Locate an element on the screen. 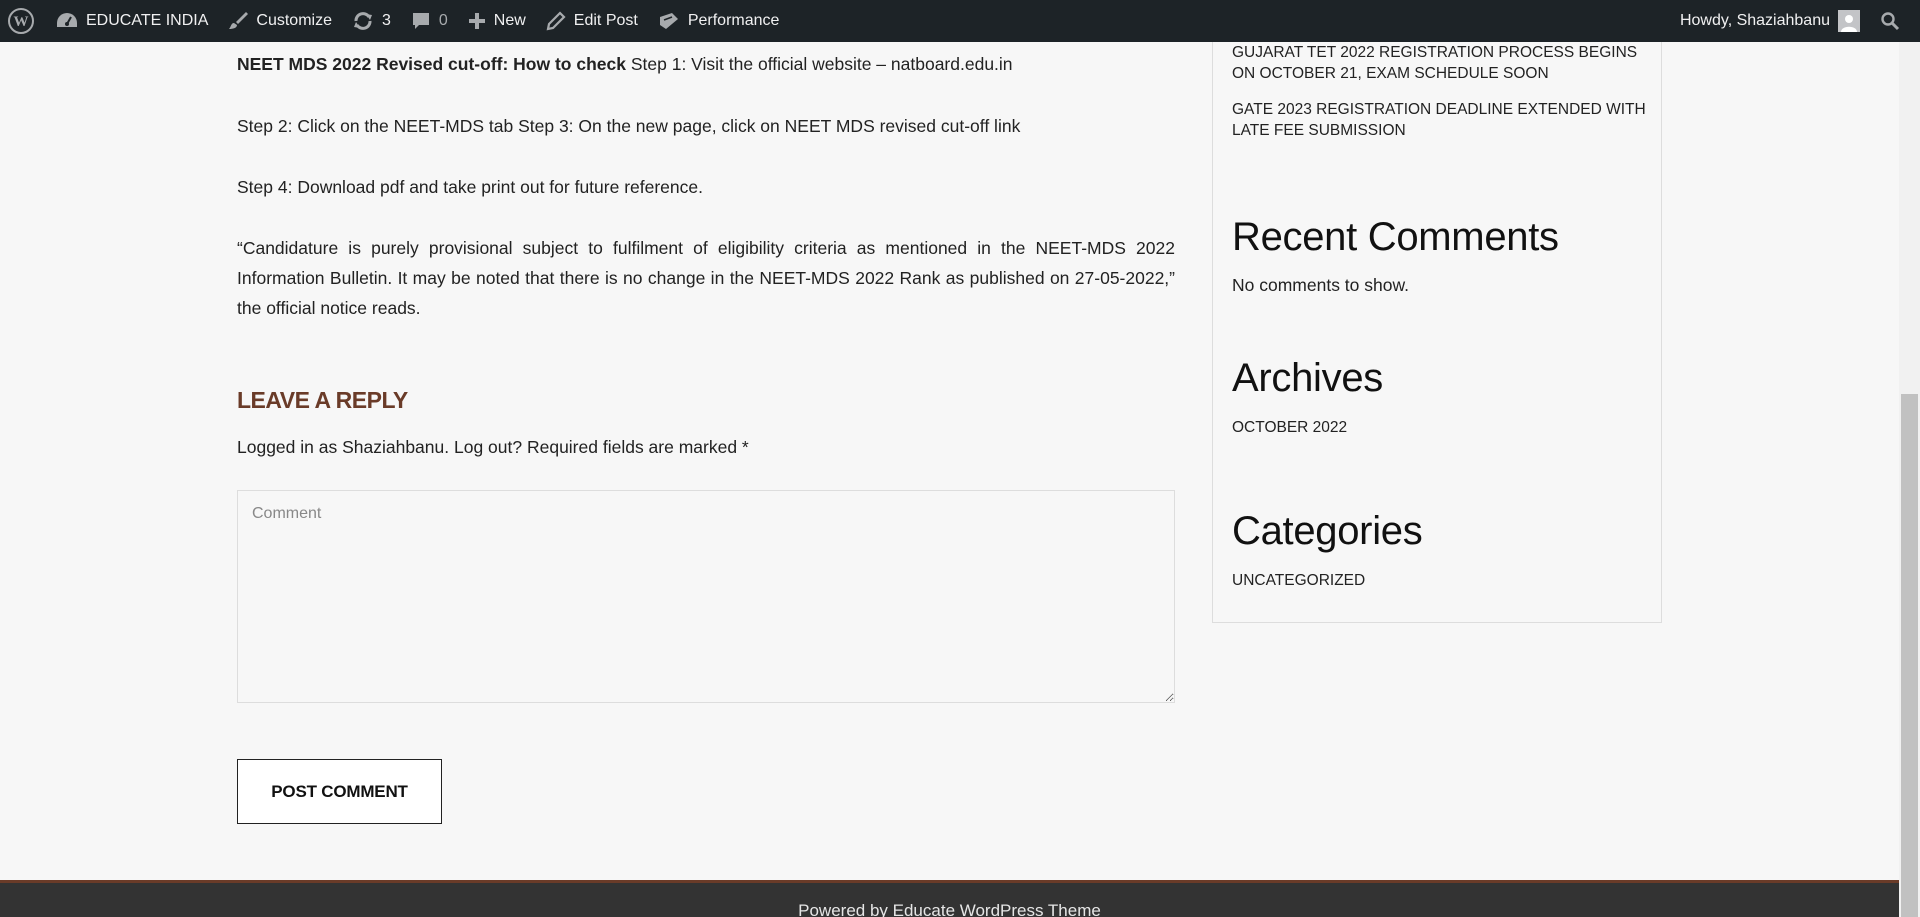 The image size is (1920, 917). new-label: New is located at coordinates (509, 20).